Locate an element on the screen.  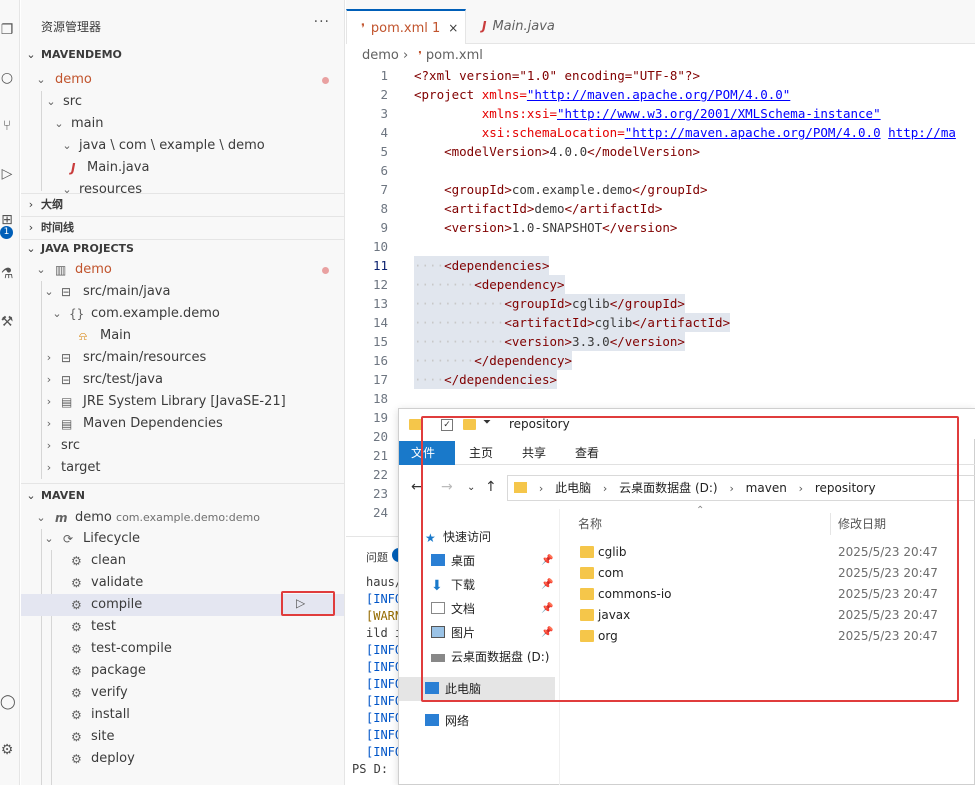
maven-project-demo: ⌄ m demo com.example.demo:demo is located at coordinates (182, 518).